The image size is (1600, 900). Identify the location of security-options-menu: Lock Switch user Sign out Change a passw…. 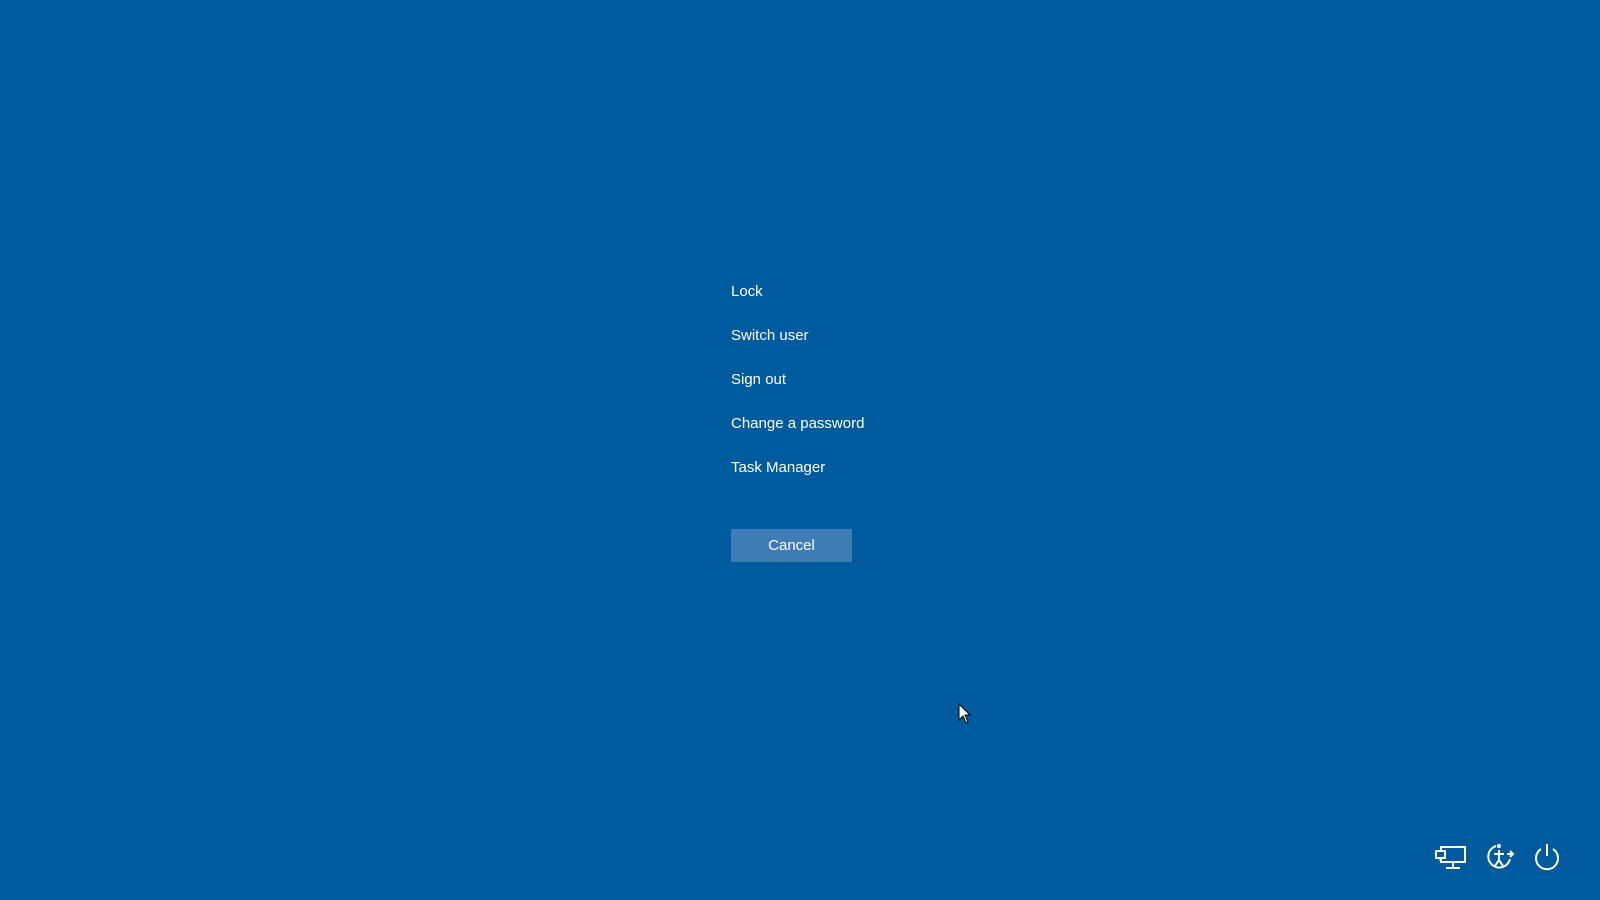
(851, 388).